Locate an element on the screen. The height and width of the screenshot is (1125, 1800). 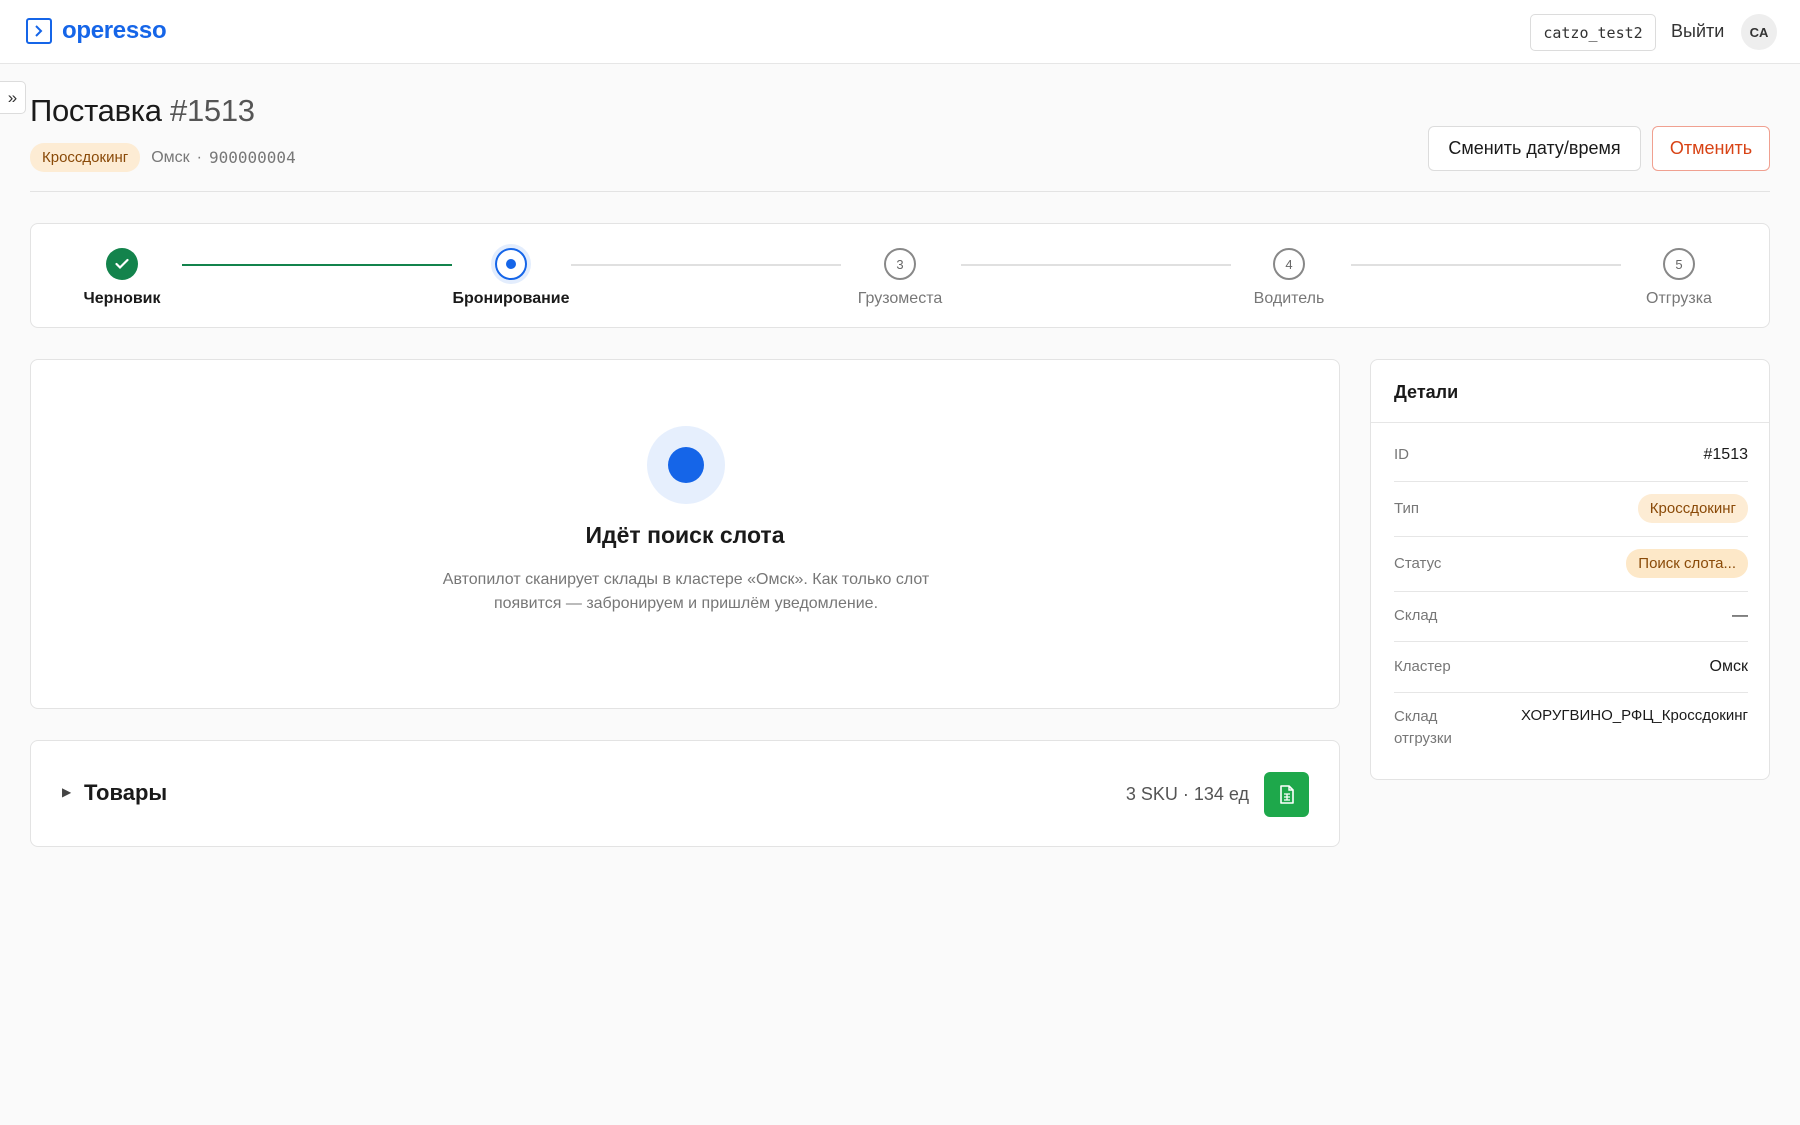
goods-summary: 3 SKU · 134 ед is located at coordinates (1187, 794).